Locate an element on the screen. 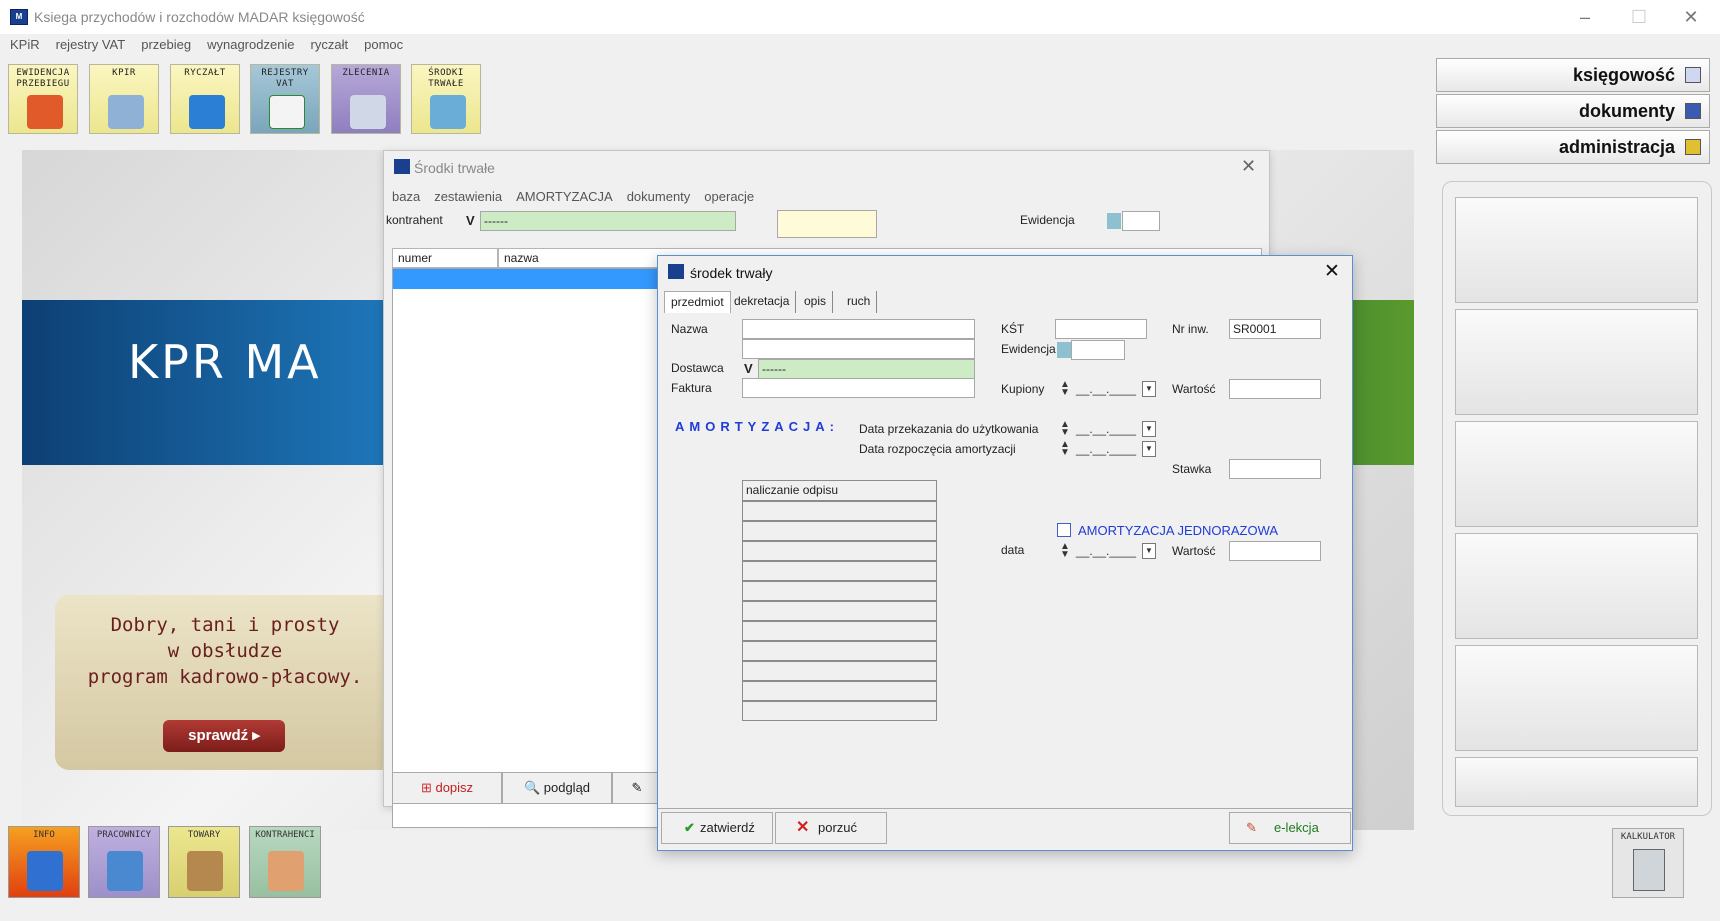 This screenshot has height=921, width=1720. info-label: INFO is located at coordinates (44, 835).